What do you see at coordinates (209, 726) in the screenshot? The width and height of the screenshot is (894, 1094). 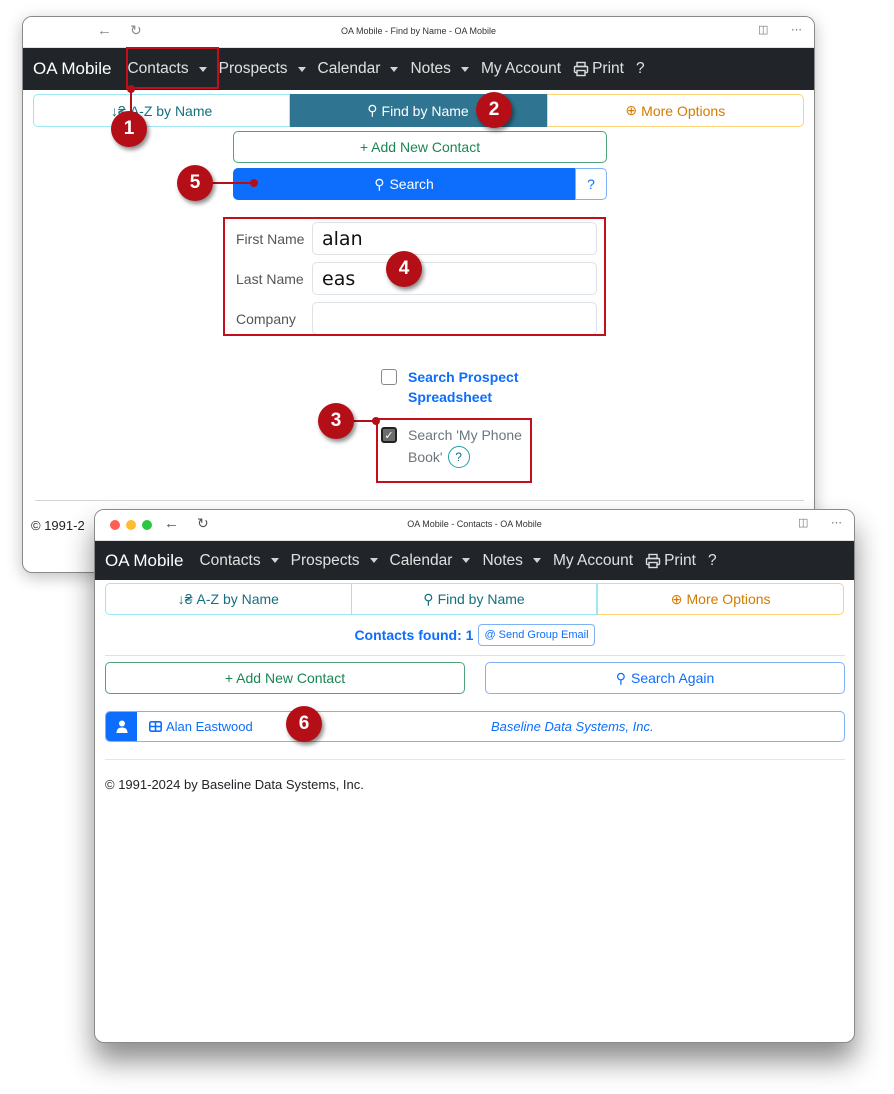 I see `contact-name: Alan Eastwood` at bounding box center [209, 726].